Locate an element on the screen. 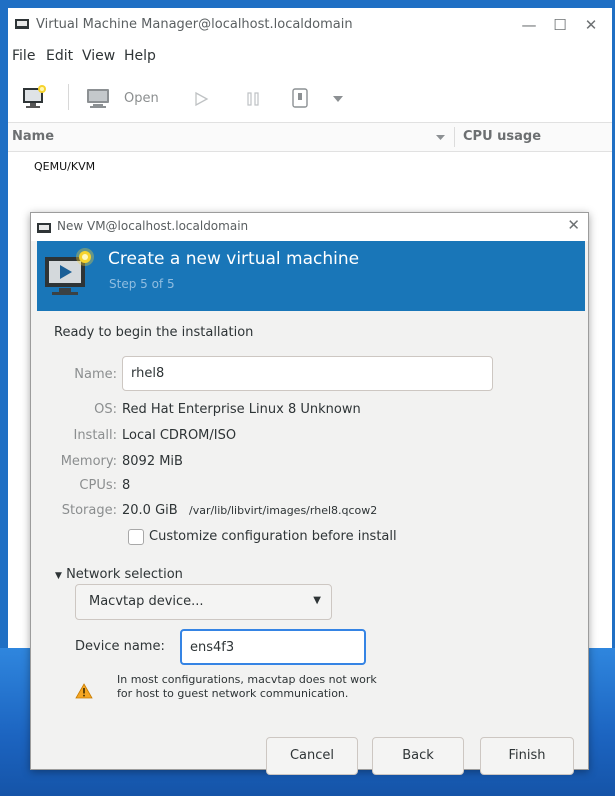 This screenshot has height=796, width=615. chevron-down-icon: ▼ is located at coordinates (317, 600).